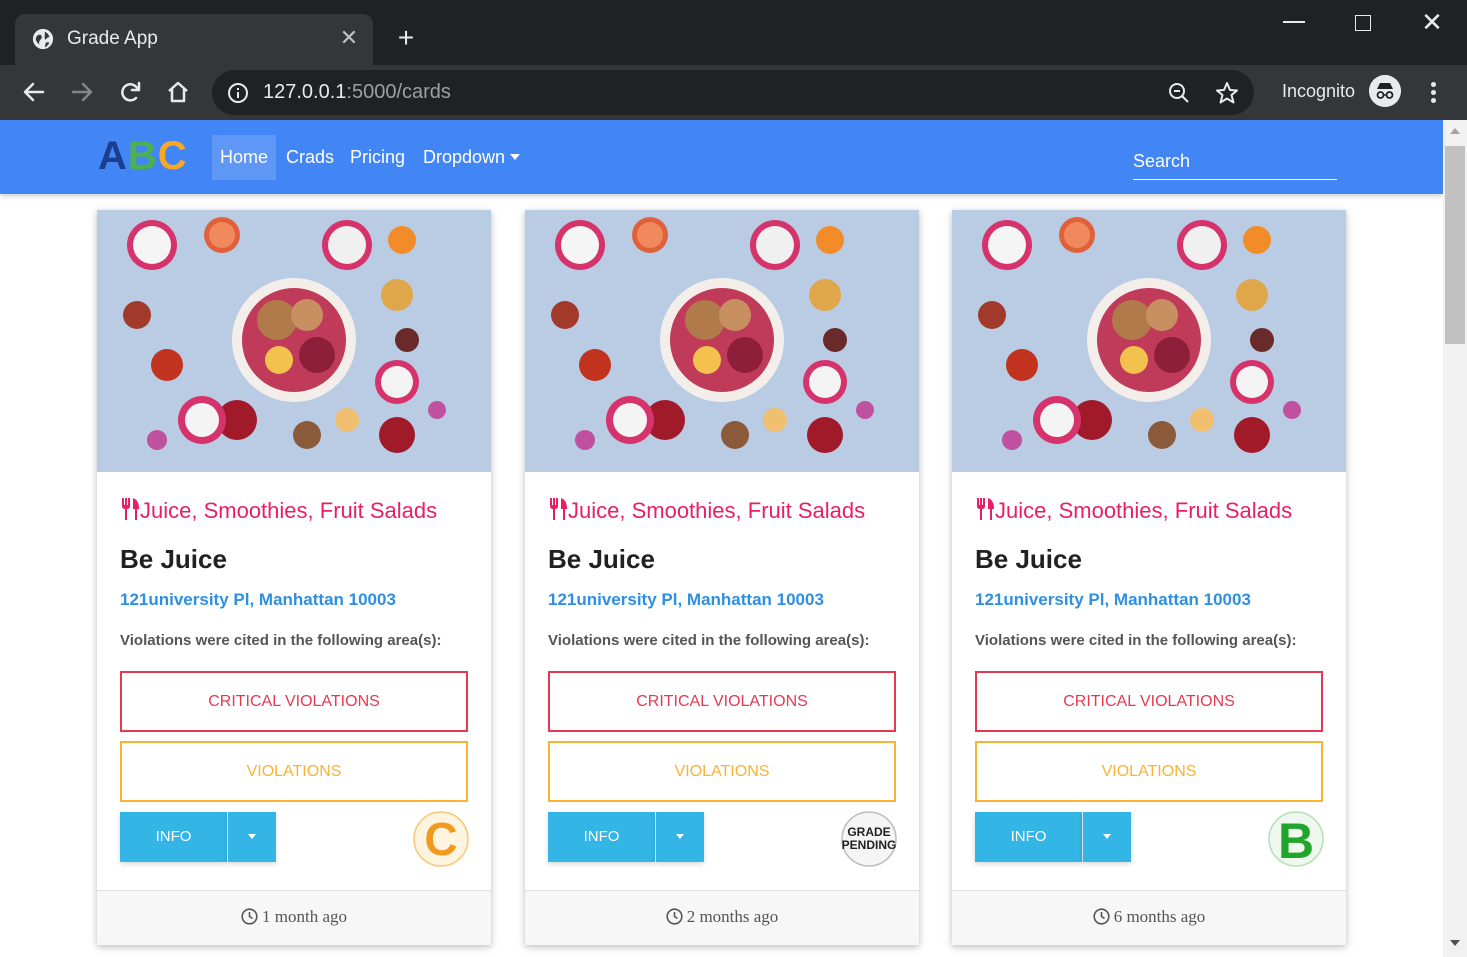 The height and width of the screenshot is (957, 1467). I want to click on browser-tab: Grade App ✕, so click(194, 39).